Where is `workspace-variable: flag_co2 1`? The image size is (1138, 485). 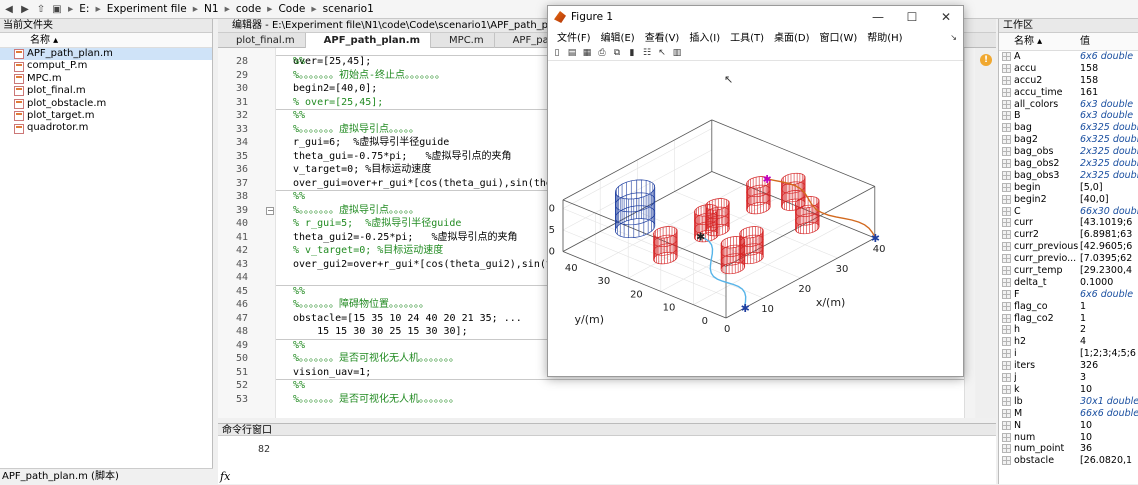 workspace-variable: flag_co2 1 is located at coordinates (1068, 319).